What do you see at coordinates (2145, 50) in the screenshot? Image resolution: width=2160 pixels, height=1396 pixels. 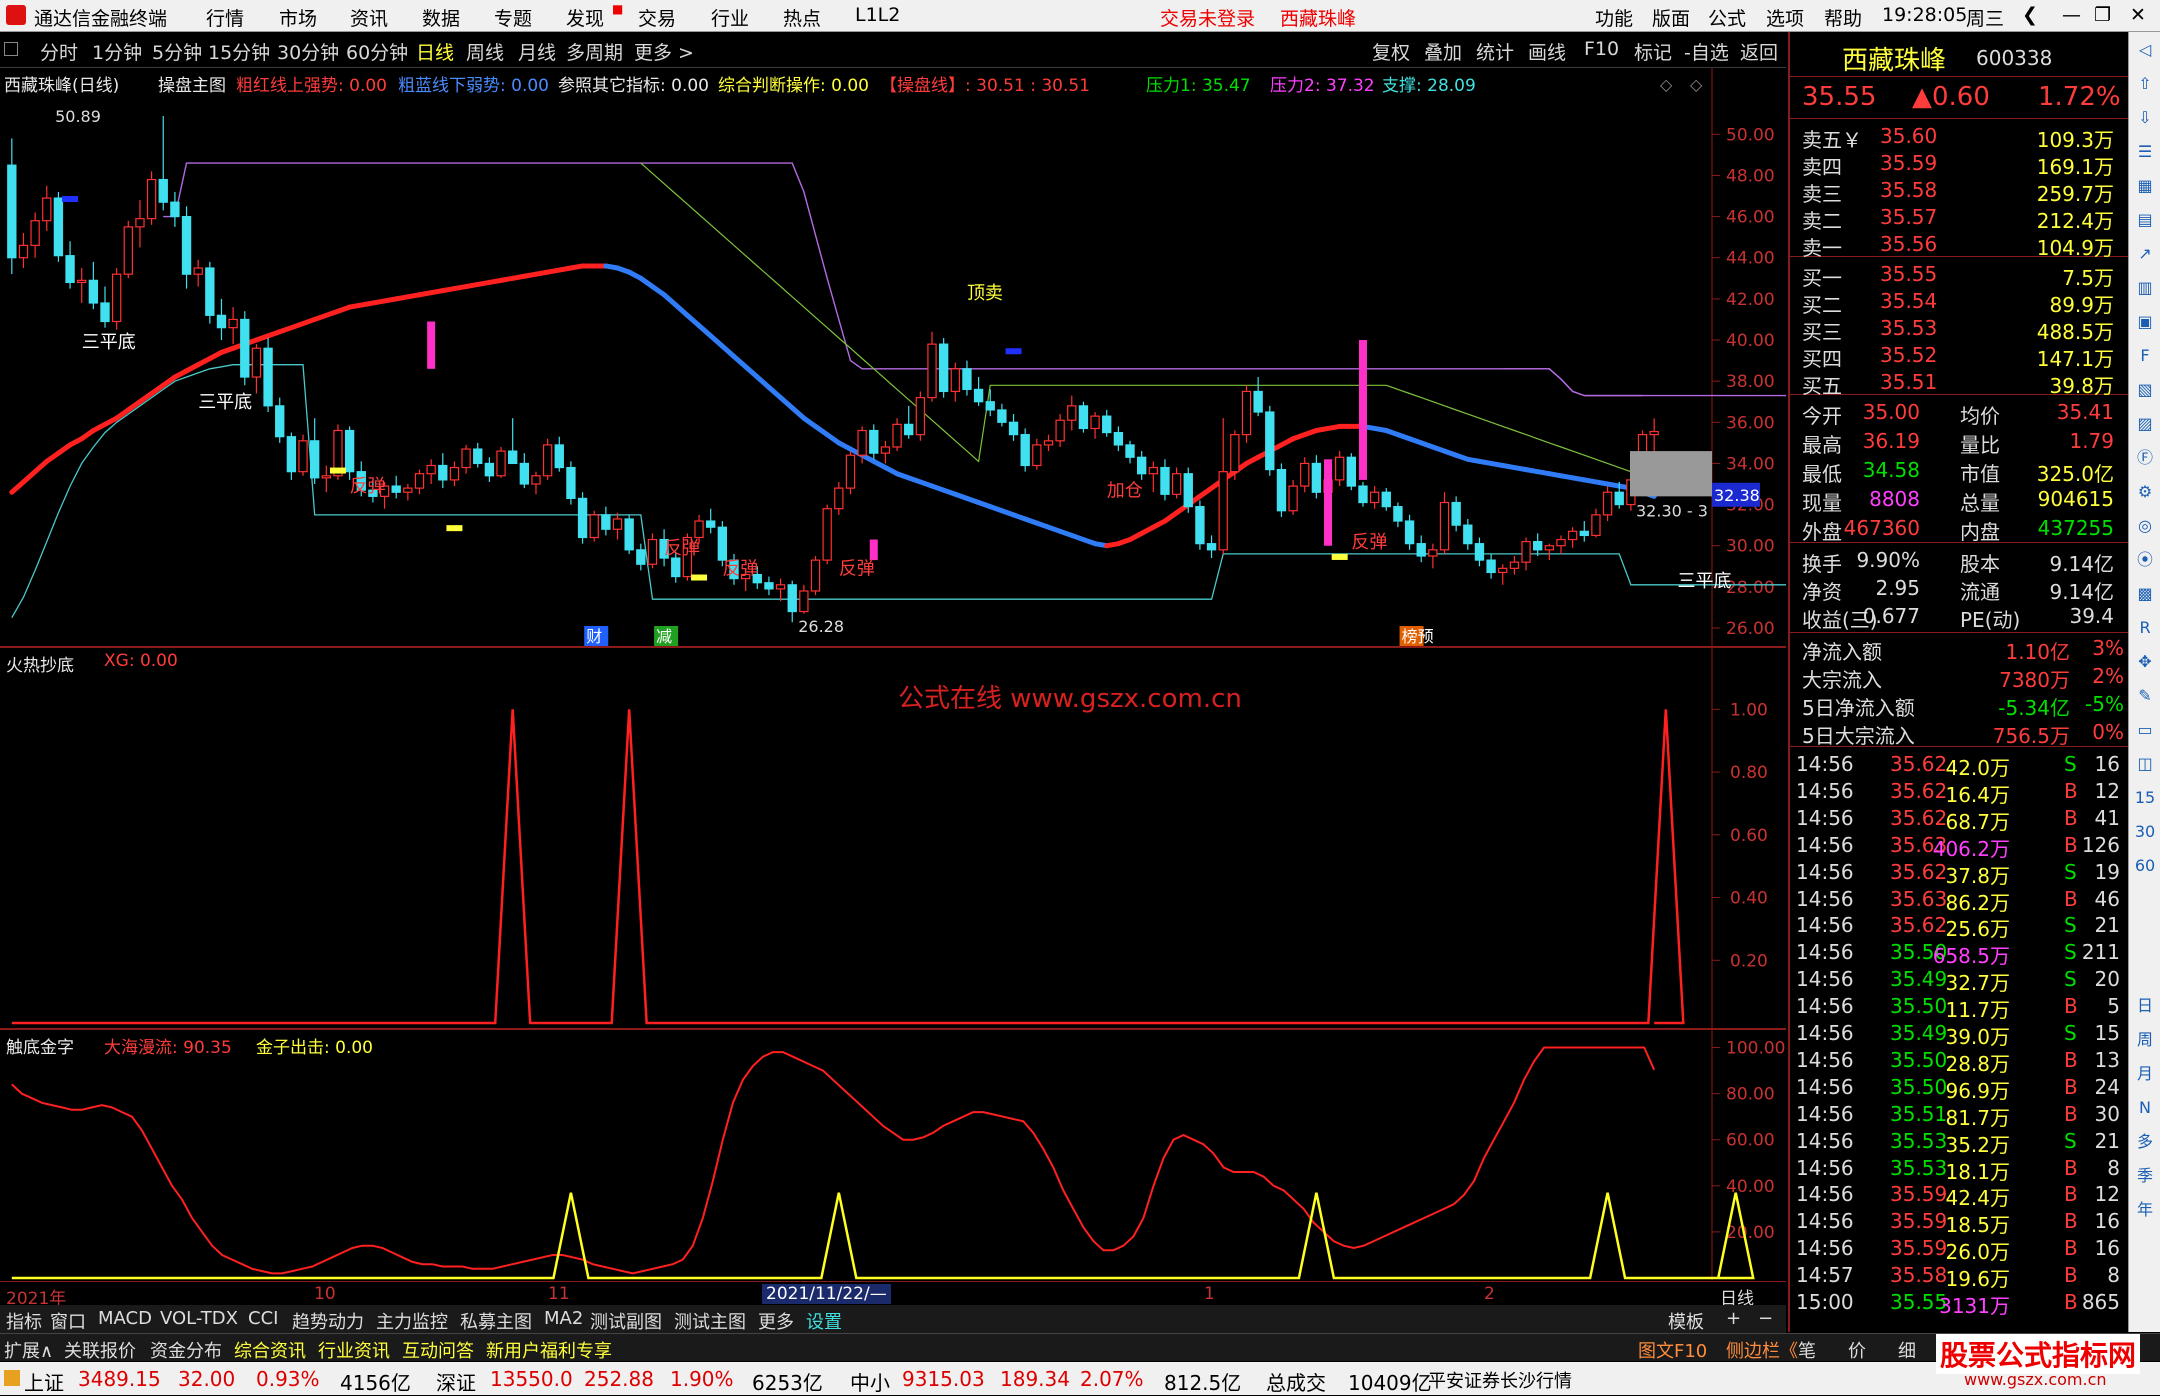 I see `collapse-icon: ◁` at bounding box center [2145, 50].